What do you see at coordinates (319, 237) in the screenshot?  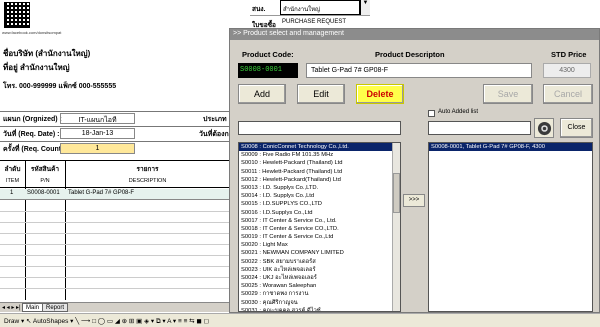 I see `list-item: S0019 : IT Center & Service Co.,Ltd` at bounding box center [319, 237].